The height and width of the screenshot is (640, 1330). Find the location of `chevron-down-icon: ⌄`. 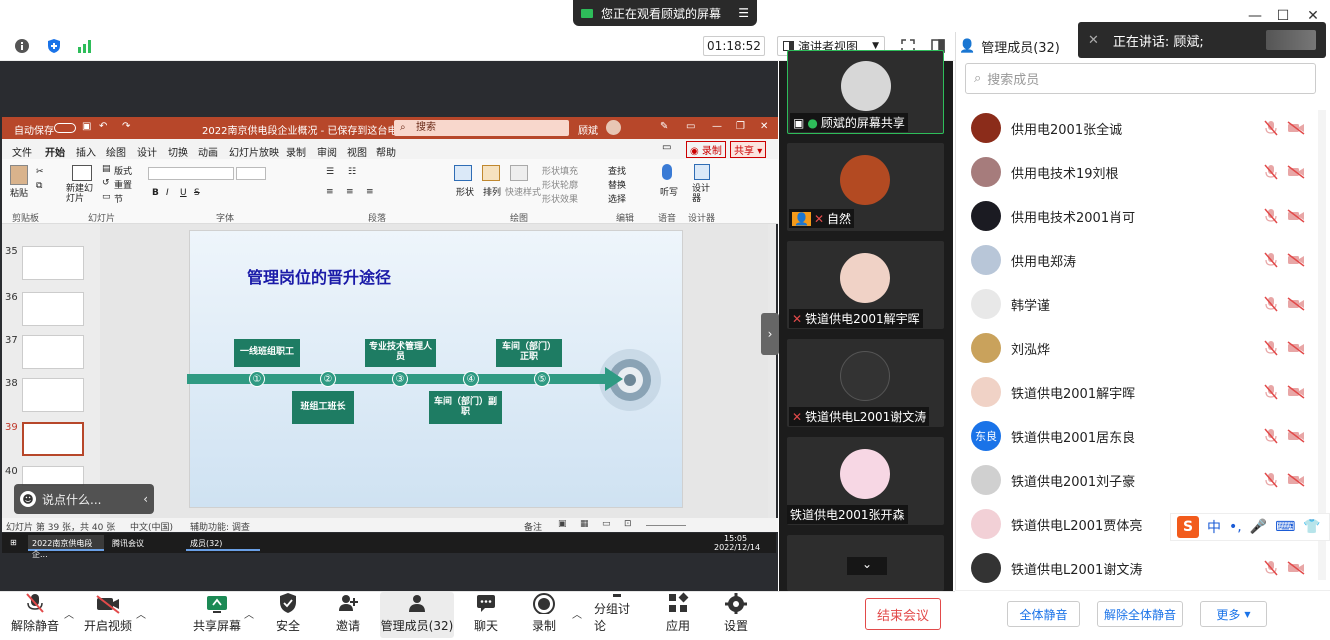

chevron-down-icon: ⌄ is located at coordinates (867, 566).